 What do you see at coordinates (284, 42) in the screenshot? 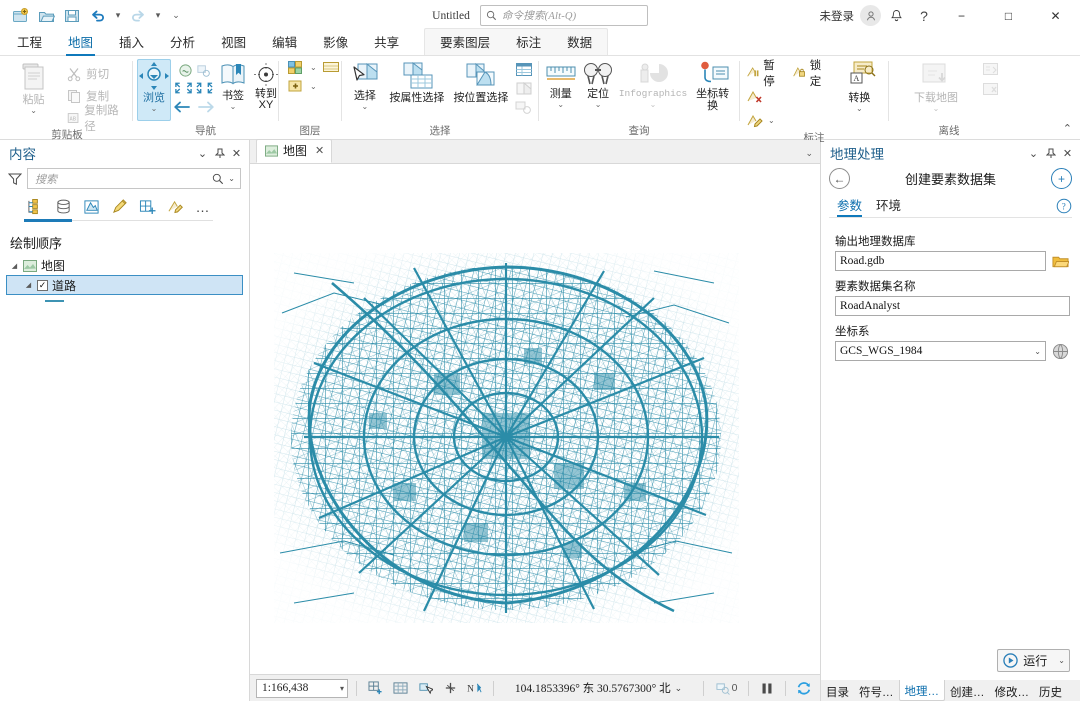
I see `ribbon-tab-edit: 编辑` at bounding box center [284, 42].